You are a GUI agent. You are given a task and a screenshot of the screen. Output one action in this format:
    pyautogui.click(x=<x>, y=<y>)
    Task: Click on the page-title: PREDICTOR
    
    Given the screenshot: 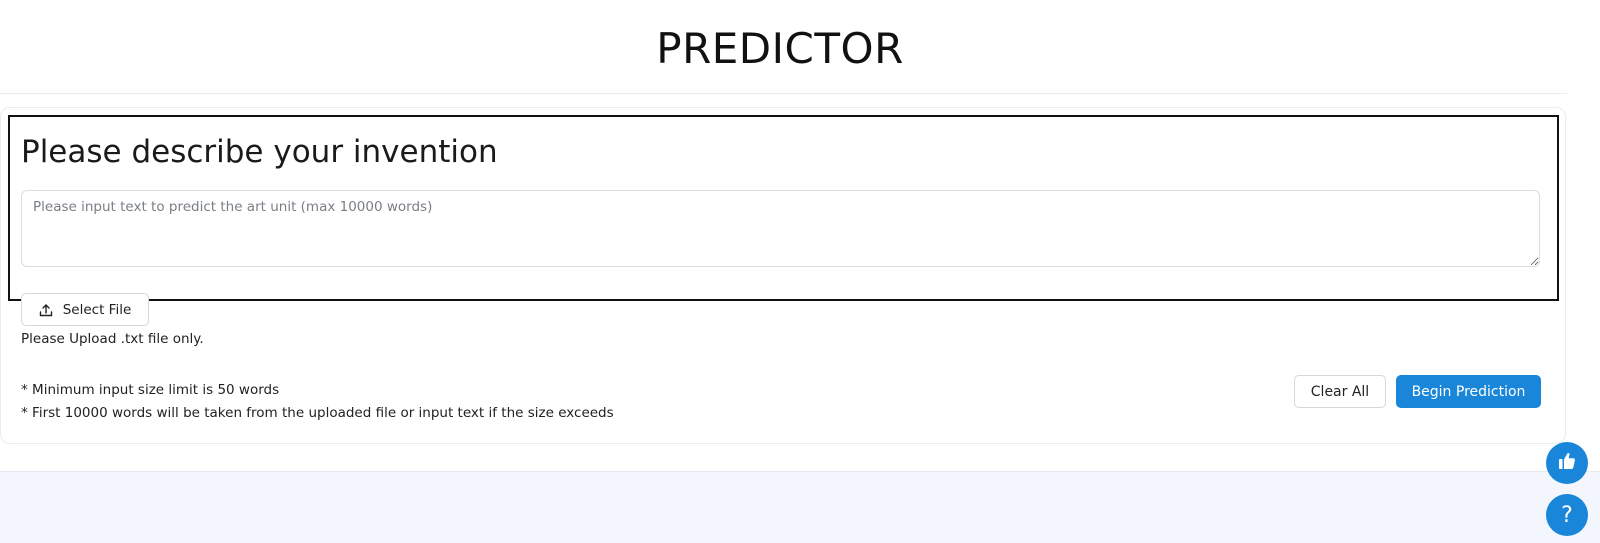 What is the action you would take?
    pyautogui.click(x=780, y=48)
    